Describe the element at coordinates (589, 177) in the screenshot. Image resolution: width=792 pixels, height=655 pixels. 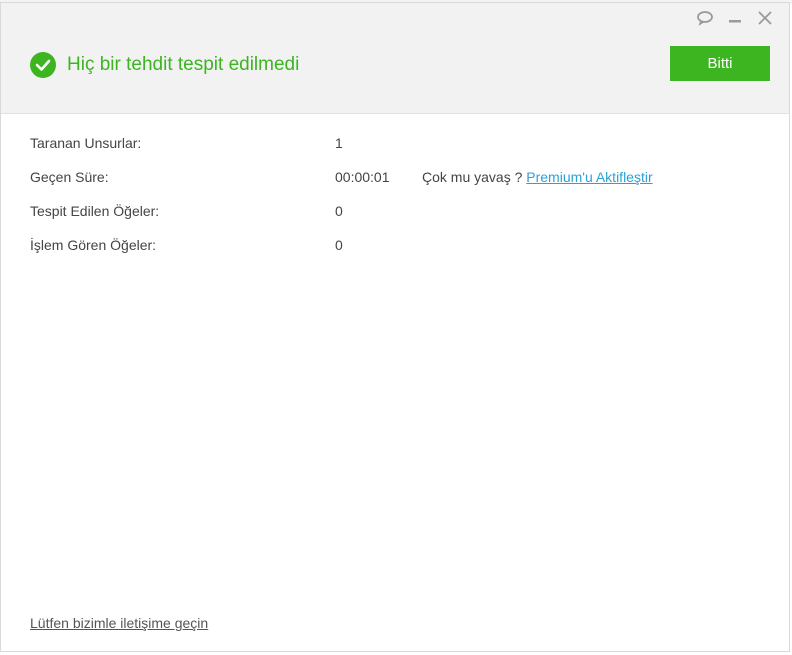
I see `activate-premium-link: Premium'u Aktifleştir` at that location.